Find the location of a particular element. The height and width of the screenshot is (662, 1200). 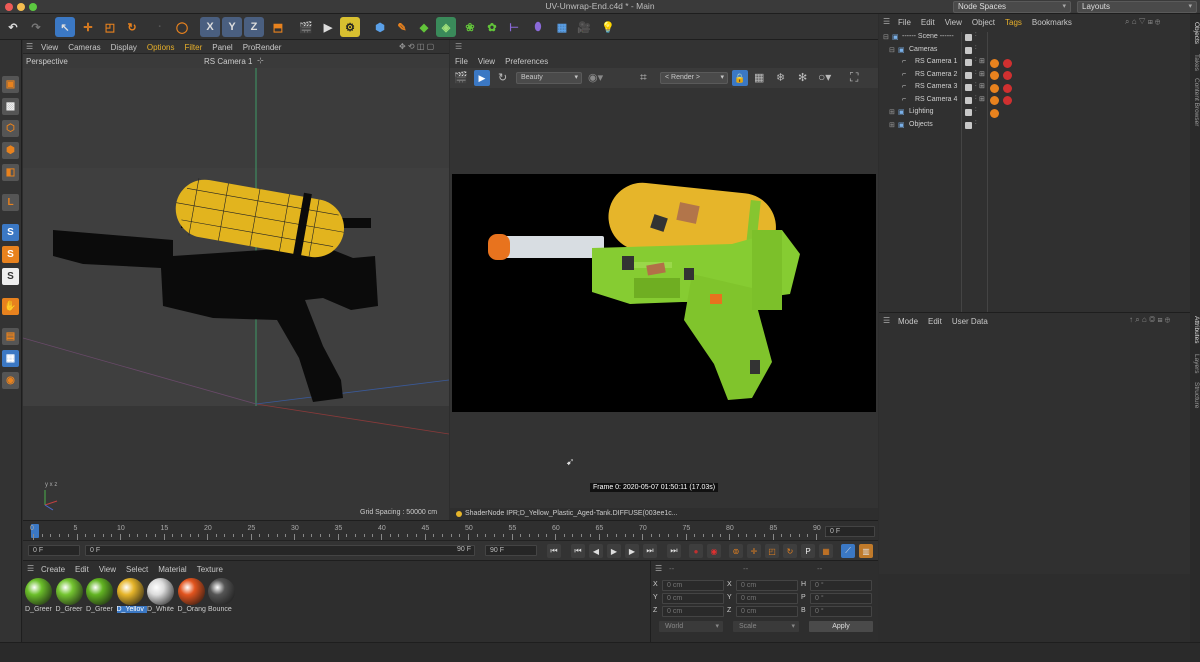

menu-display: Display is located at coordinates (124, 47).